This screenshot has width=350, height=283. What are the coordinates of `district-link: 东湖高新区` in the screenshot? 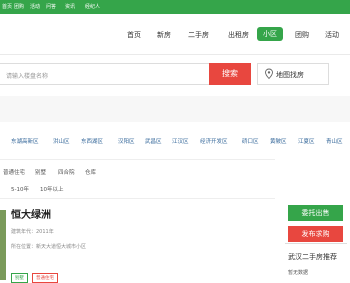 It's located at (25, 141).